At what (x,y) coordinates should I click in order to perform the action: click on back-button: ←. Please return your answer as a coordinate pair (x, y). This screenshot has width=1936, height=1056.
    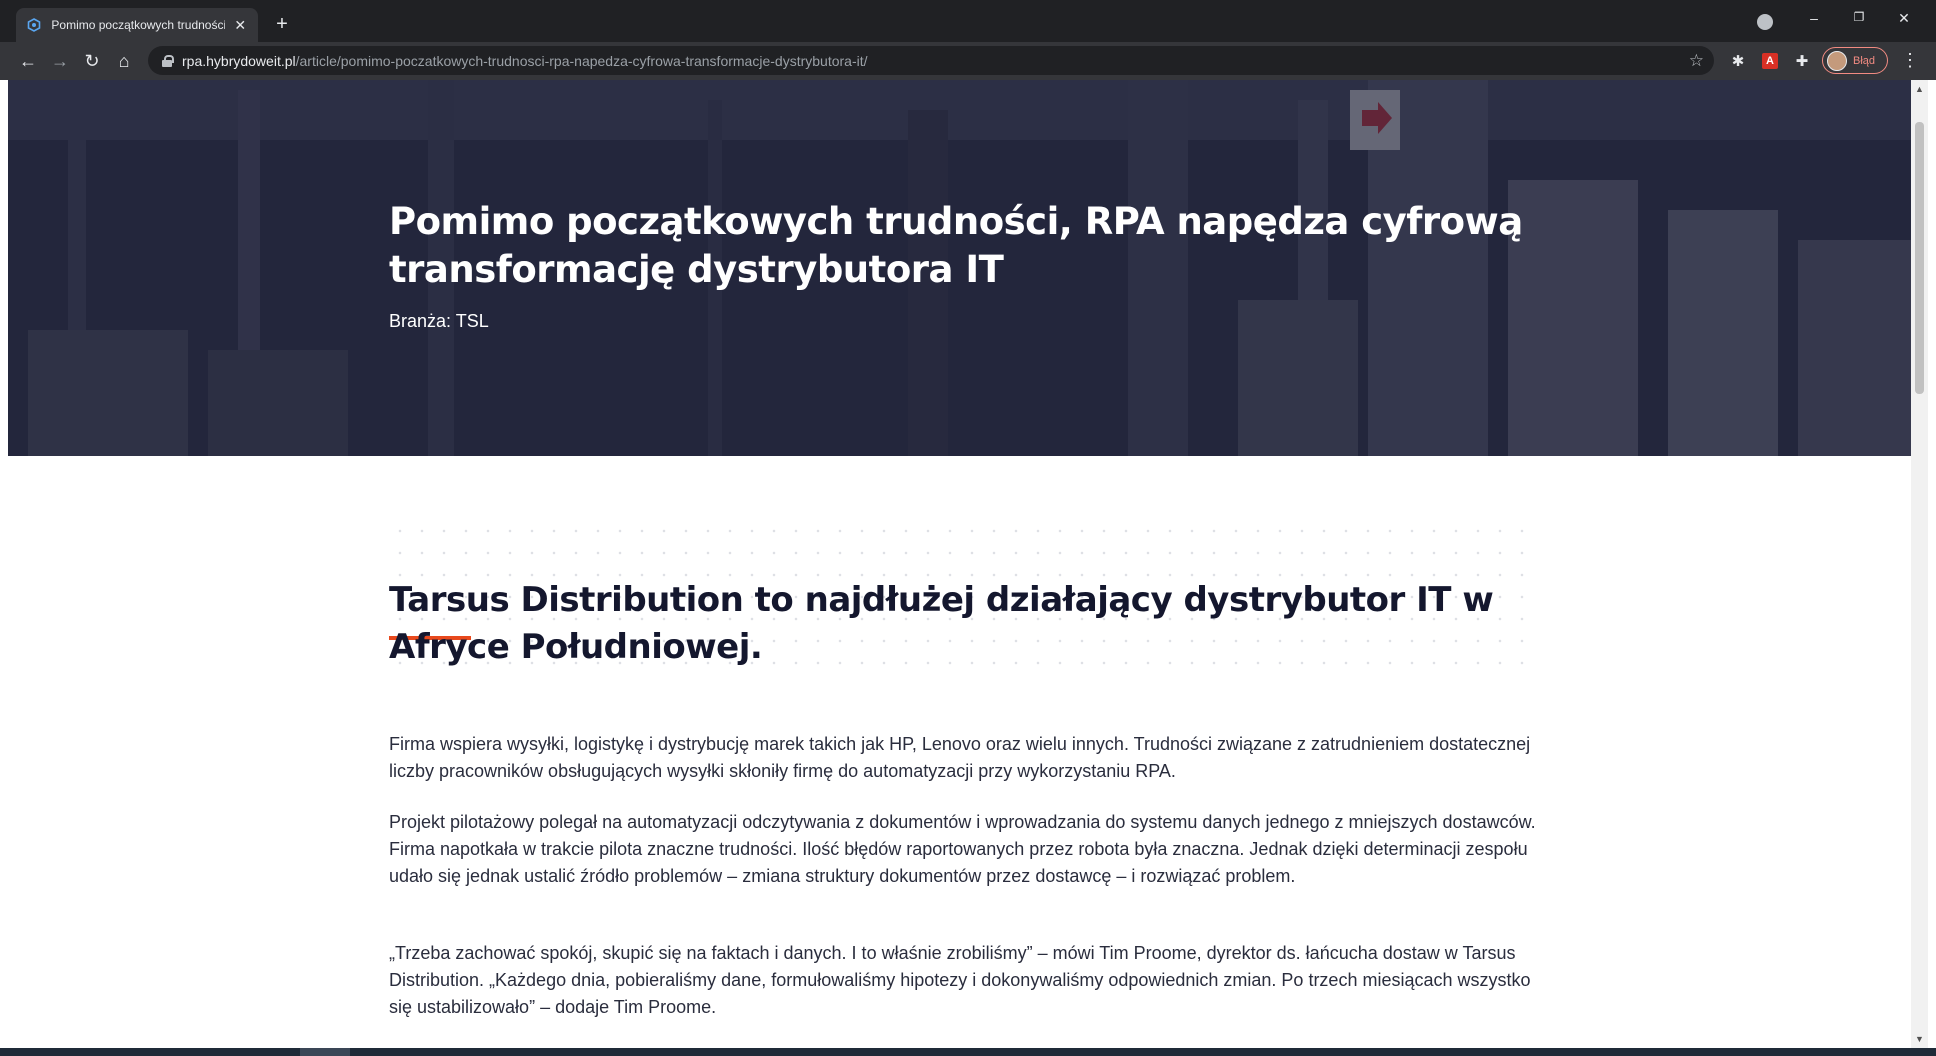
    Looking at the image, I should click on (28, 61).